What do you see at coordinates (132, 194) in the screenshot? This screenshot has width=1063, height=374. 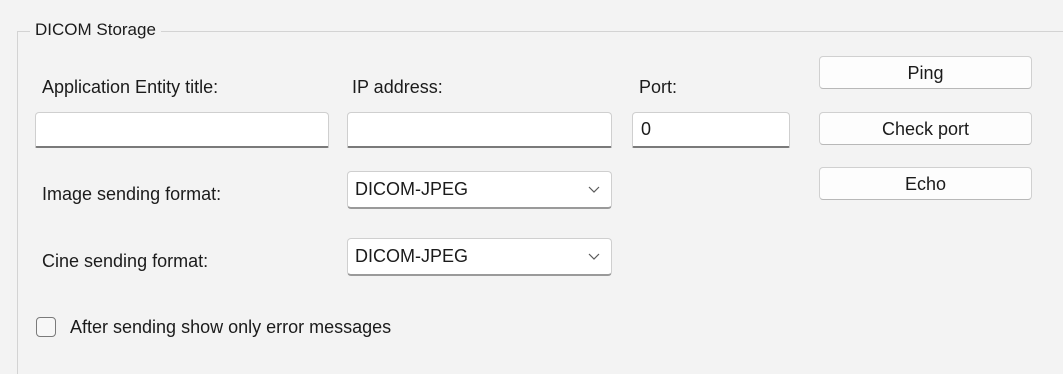 I see `image-format-label: Image sending format:` at bounding box center [132, 194].